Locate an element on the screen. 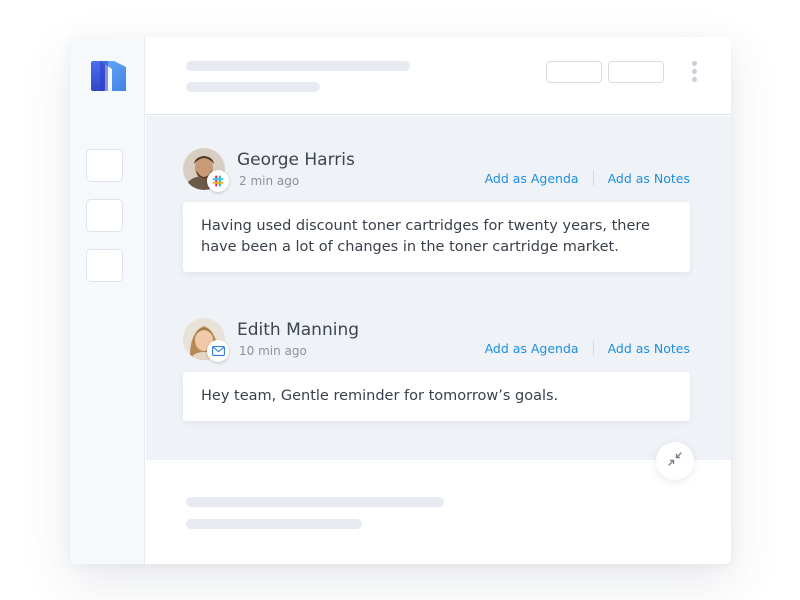  collapse-arrows-icon is located at coordinates (675, 461).